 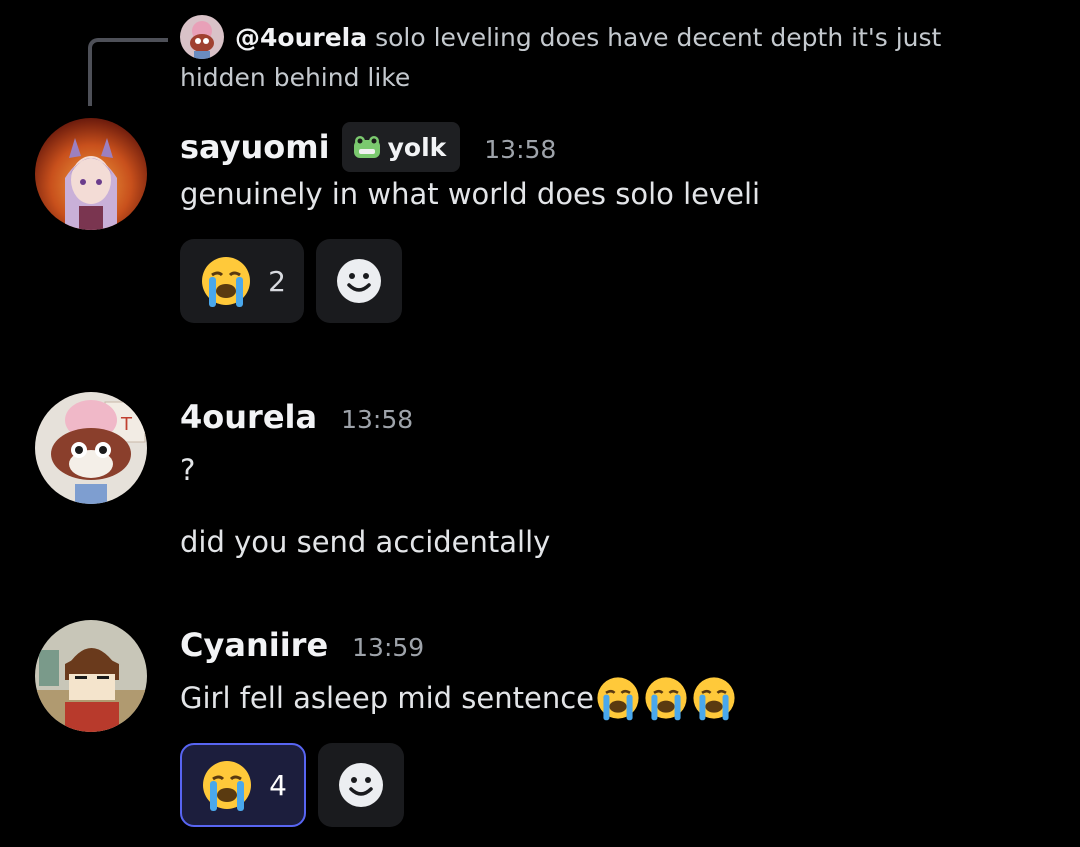 I want to click on message-content: did you send accidentally, so click(x=365, y=542).